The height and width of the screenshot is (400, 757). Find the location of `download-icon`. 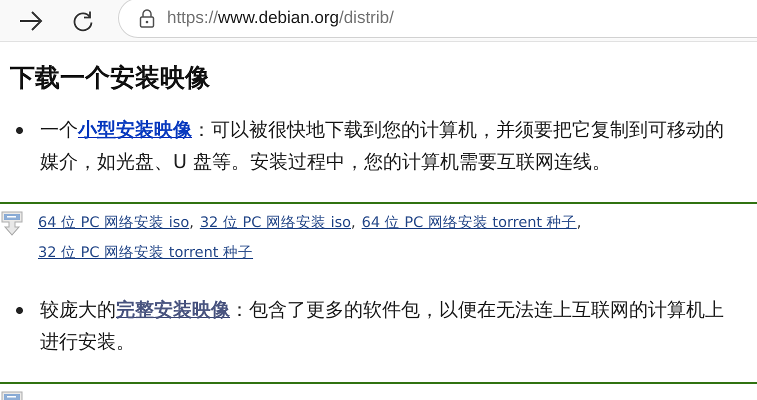

download-icon is located at coordinates (12, 223).